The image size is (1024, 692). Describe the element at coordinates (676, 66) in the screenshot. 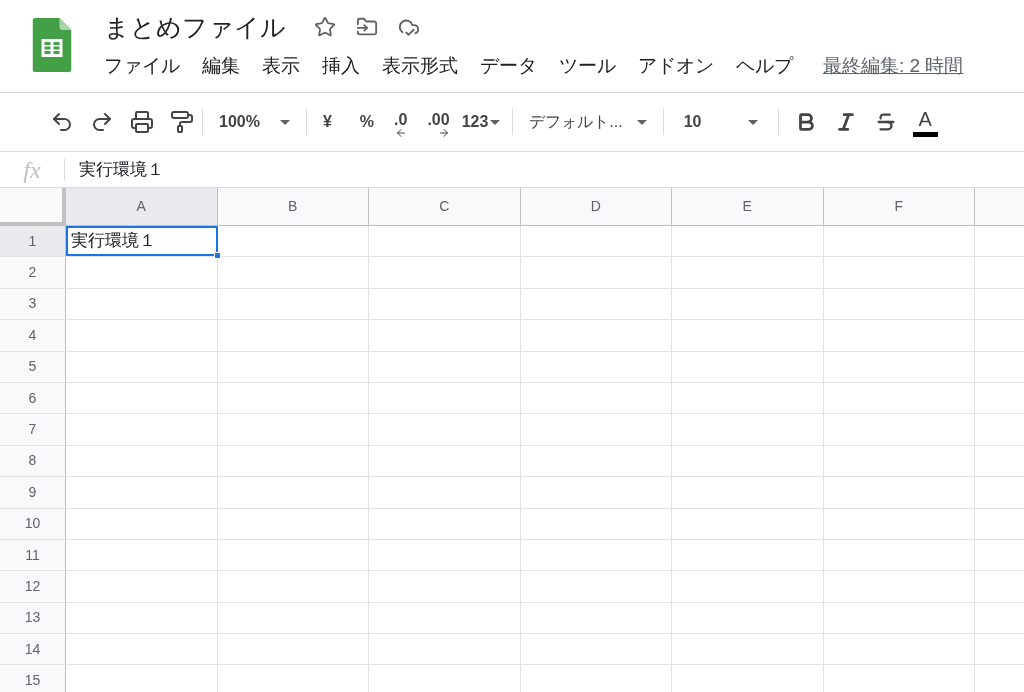

I see `menu-item: アドオン` at that location.